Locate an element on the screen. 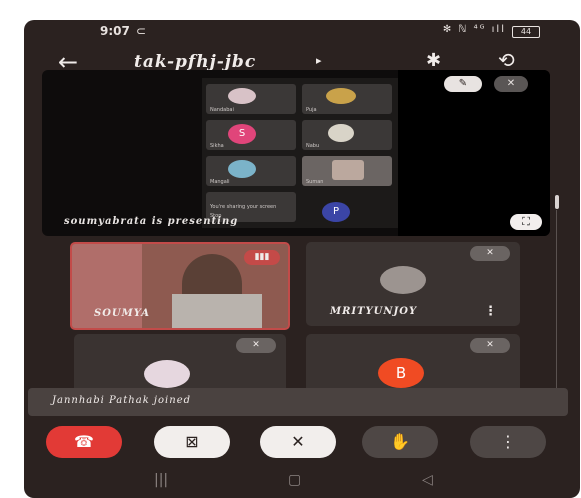  join-notification: Jannhabi Pathak joined is located at coordinates (298, 402).